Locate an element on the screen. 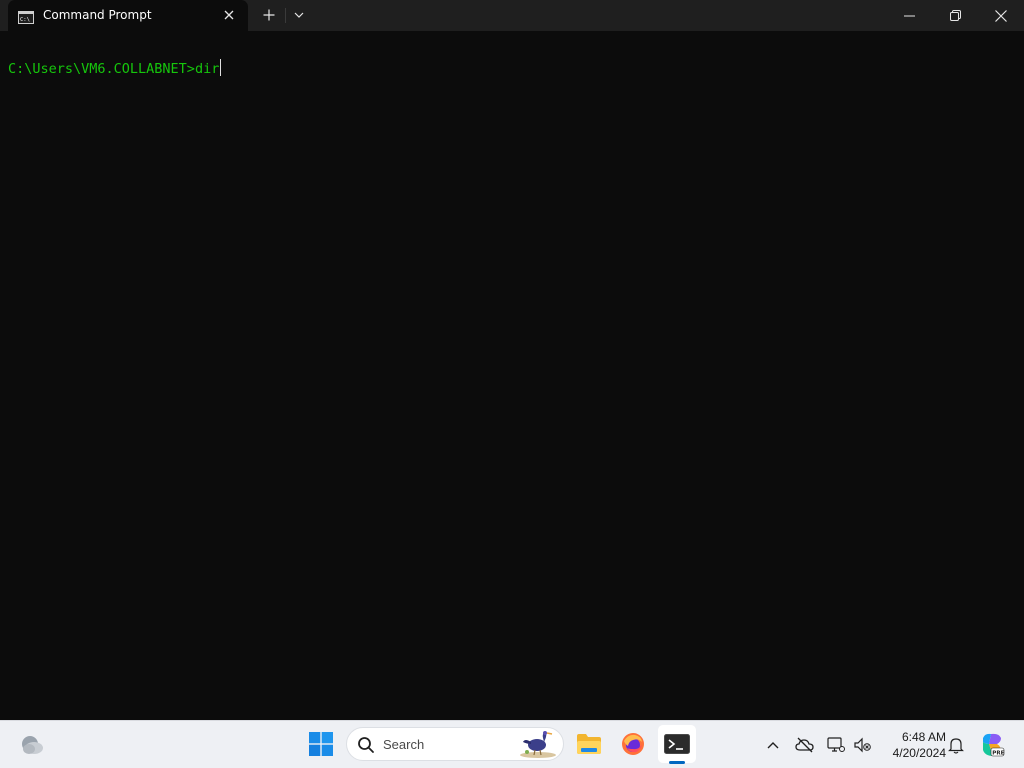  copilot-icon: PRE is located at coordinates (992, 745).